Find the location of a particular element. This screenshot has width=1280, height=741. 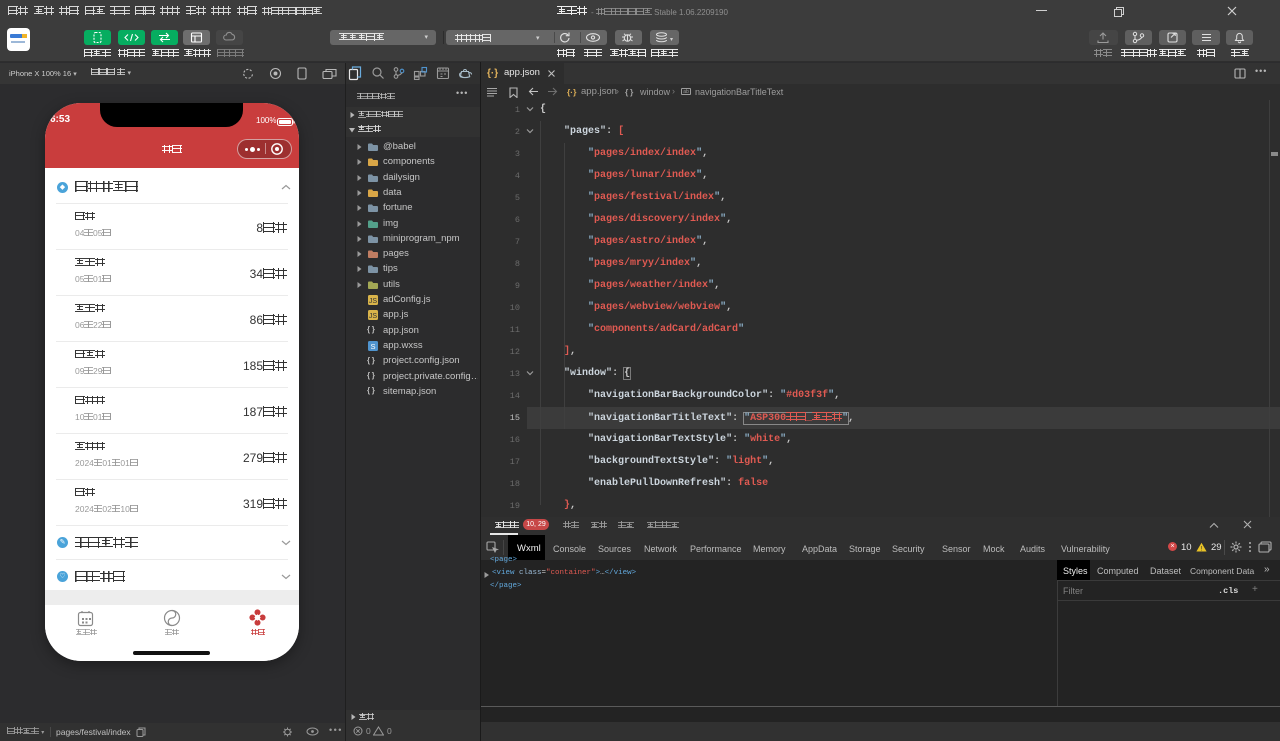

svg-text: S is located at coordinates (372, 346).